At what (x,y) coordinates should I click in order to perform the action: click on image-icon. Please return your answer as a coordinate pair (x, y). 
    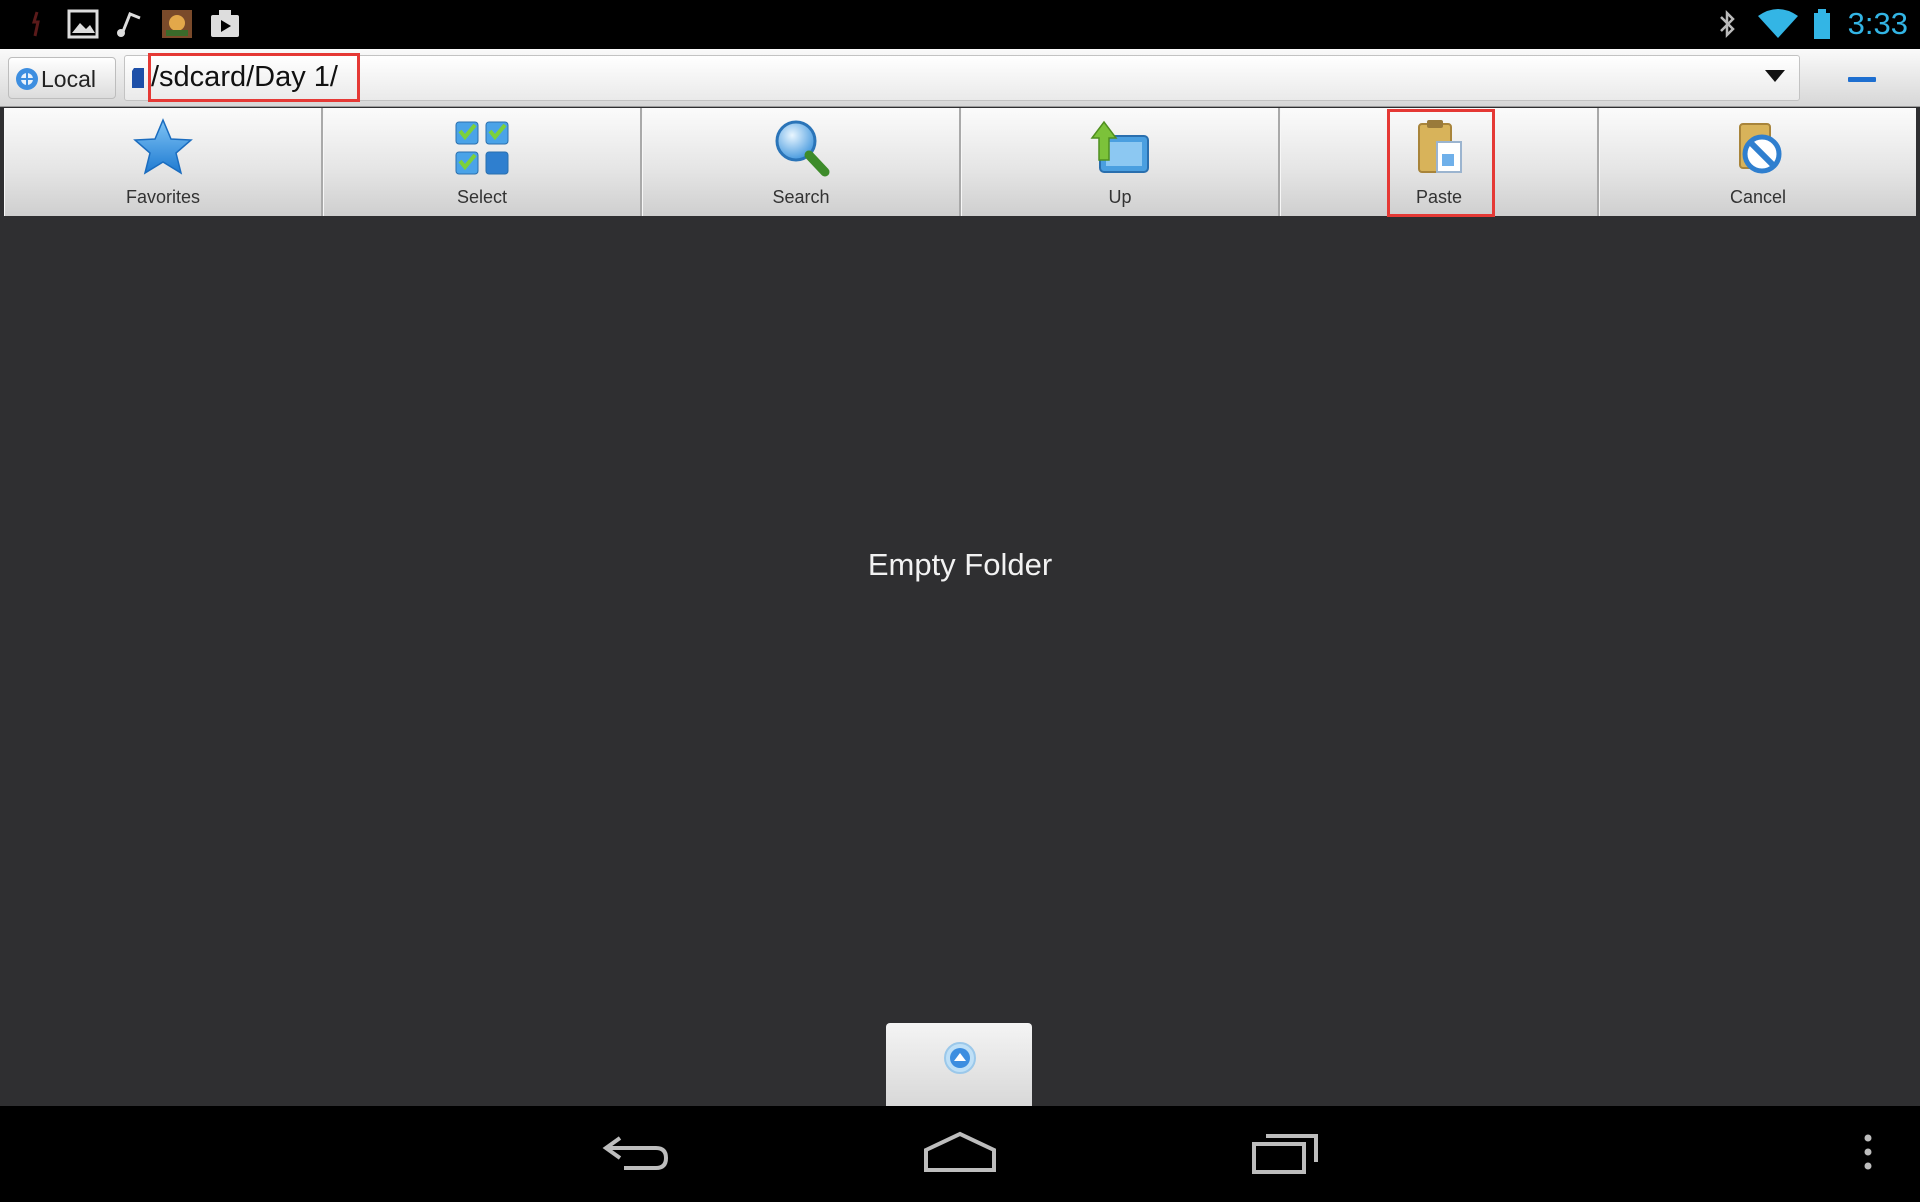
    Looking at the image, I should click on (83, 24).